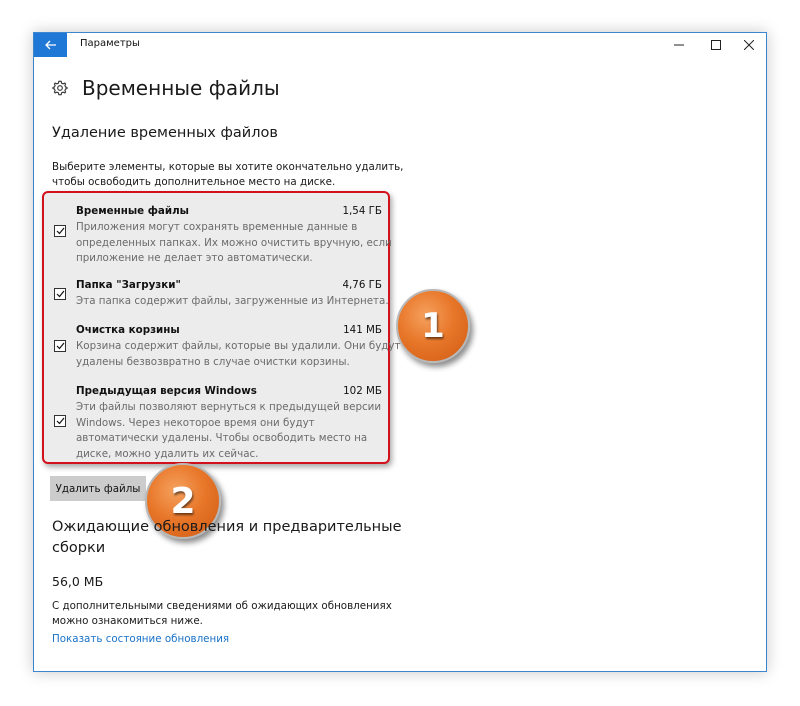 Image resolution: width=800 pixels, height=706 pixels. I want to click on arrow-left-icon, so click(50, 45).